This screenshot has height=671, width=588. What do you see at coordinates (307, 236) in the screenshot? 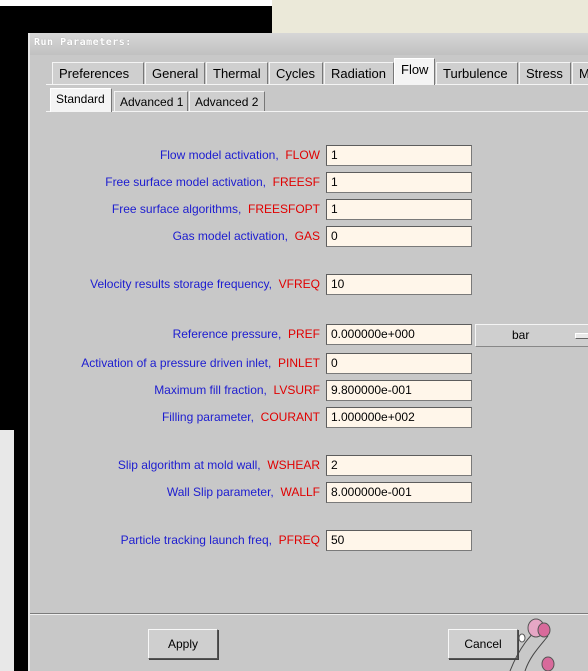
I see `param-key: GAS` at bounding box center [307, 236].